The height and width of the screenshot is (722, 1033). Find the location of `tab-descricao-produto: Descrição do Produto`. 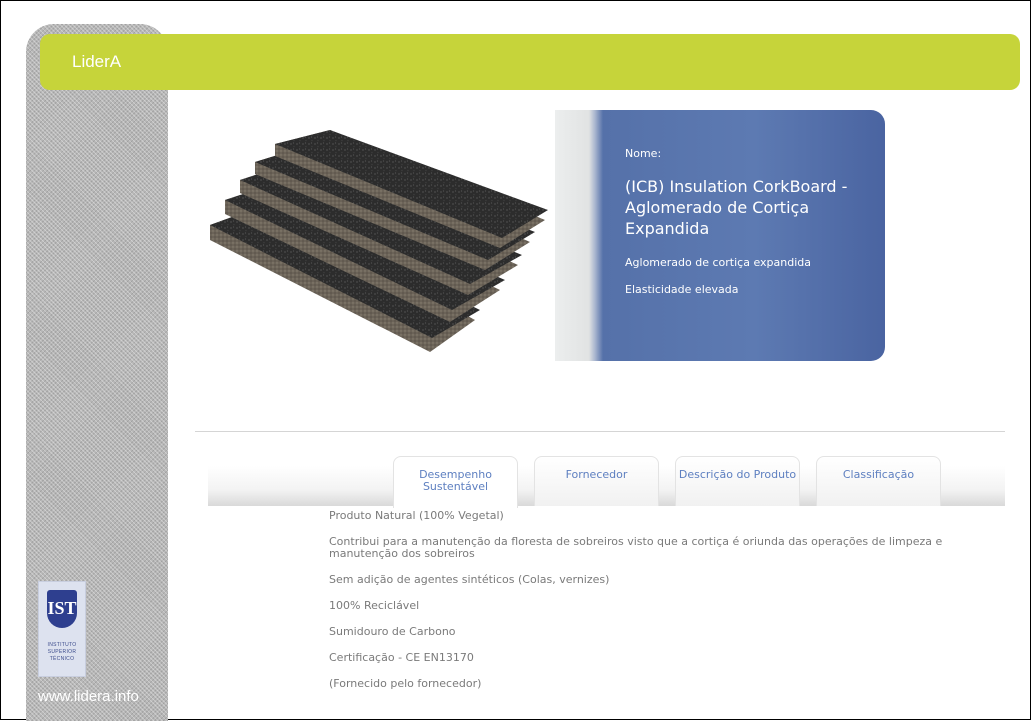

tab-descricao-produto: Descrição do Produto is located at coordinates (737, 481).